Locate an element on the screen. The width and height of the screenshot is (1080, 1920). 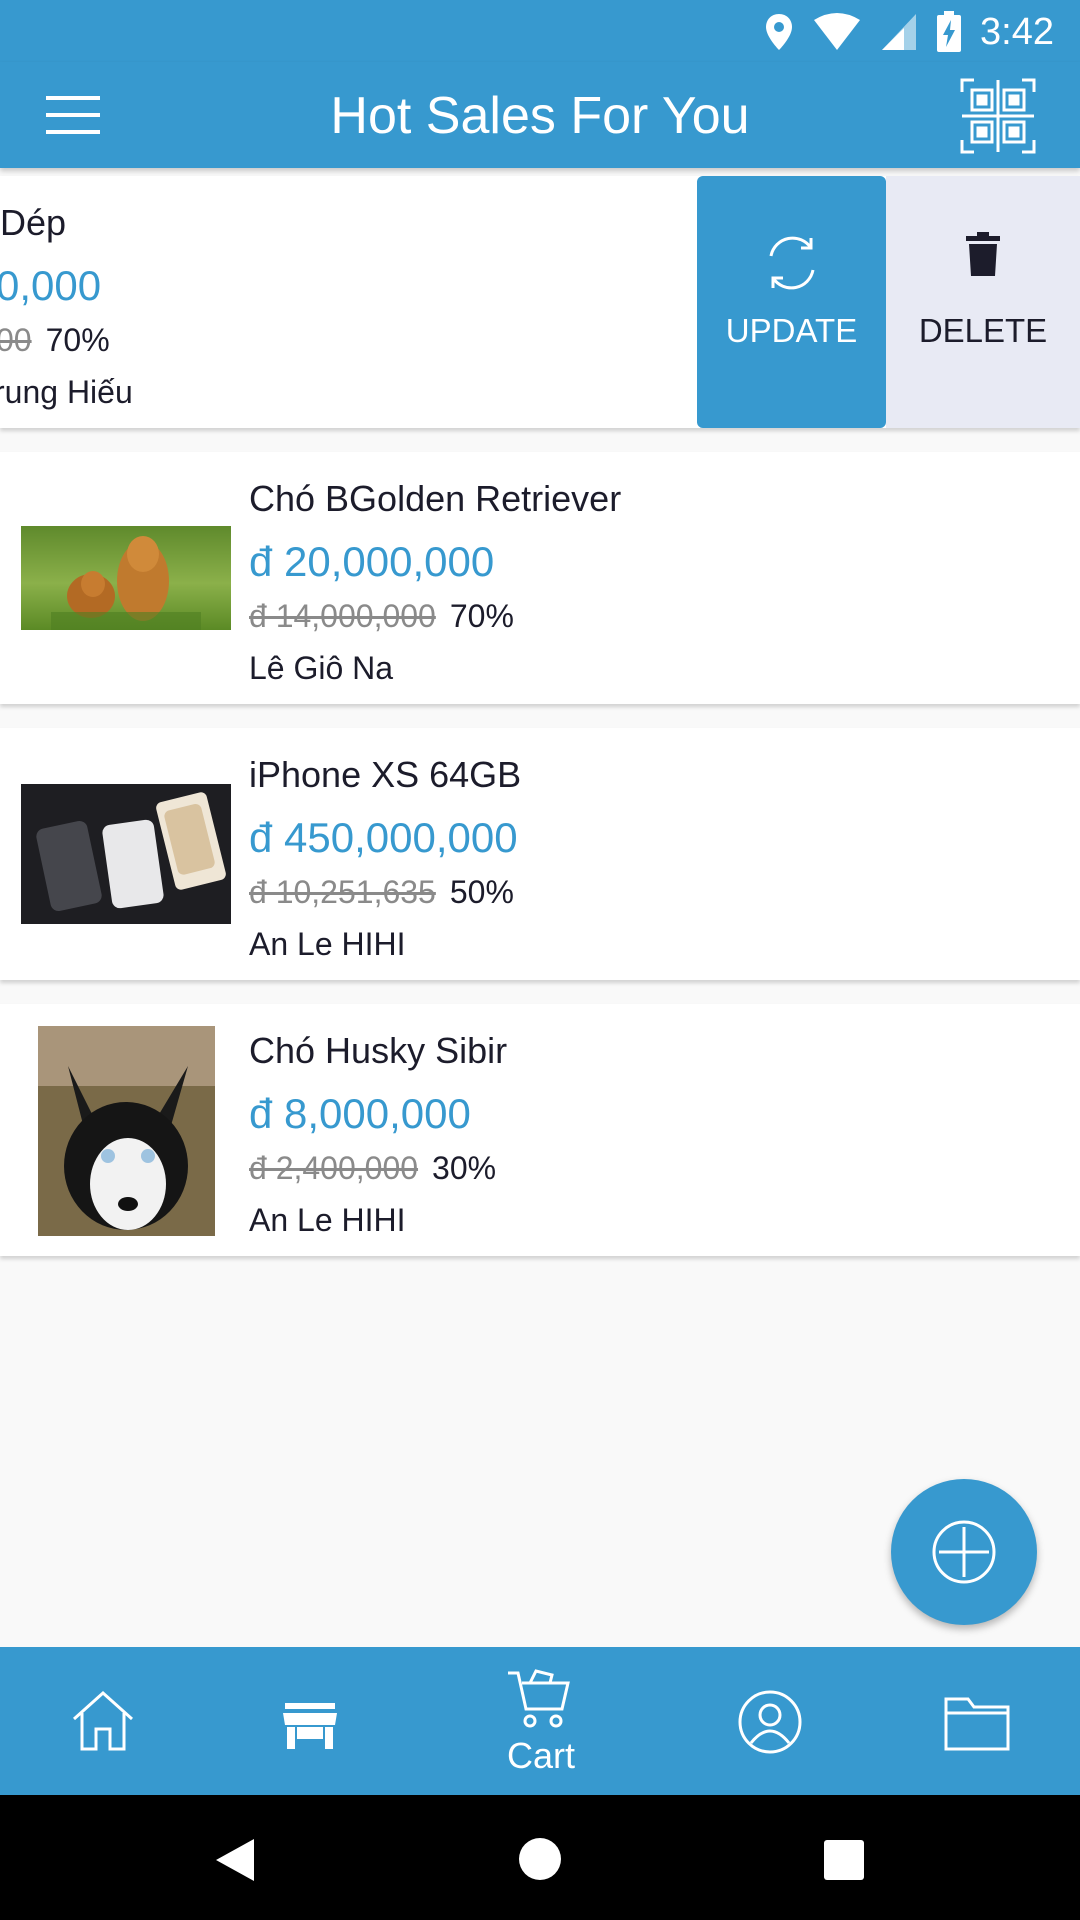
nav-cart-label: Cart is located at coordinates (540, 1755).